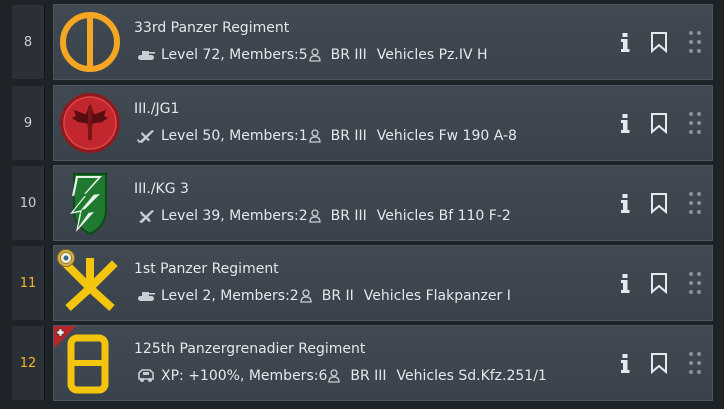  What do you see at coordinates (212, 28) in the screenshot?
I see `regiment-name: 33rd Panzer Regiment` at bounding box center [212, 28].